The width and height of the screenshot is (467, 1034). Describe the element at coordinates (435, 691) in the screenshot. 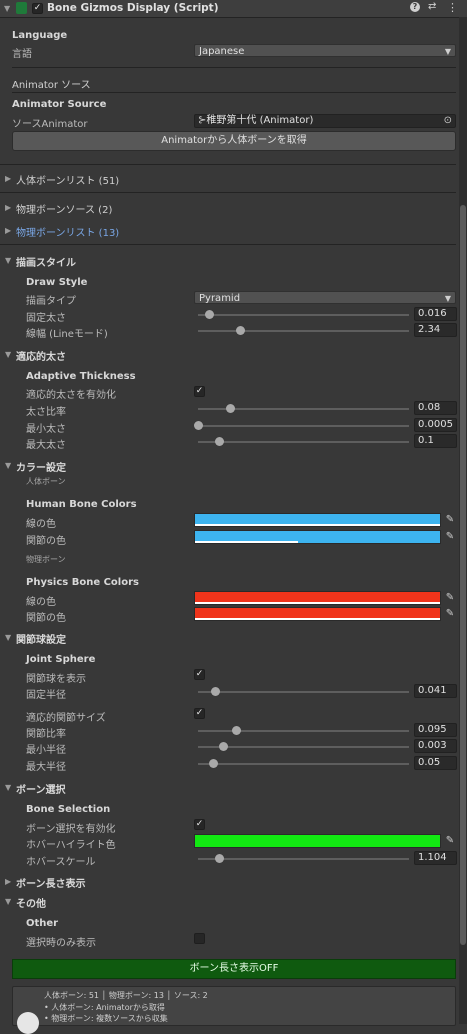

I see `fixed-radius-field: 0.041` at that location.